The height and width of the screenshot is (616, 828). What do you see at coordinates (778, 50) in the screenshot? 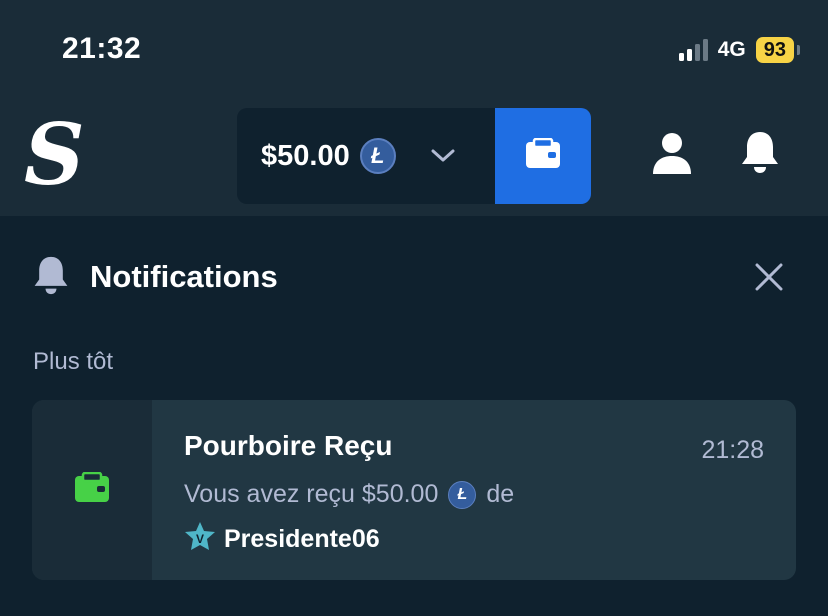
I see `battery-indicator: 93` at bounding box center [778, 50].